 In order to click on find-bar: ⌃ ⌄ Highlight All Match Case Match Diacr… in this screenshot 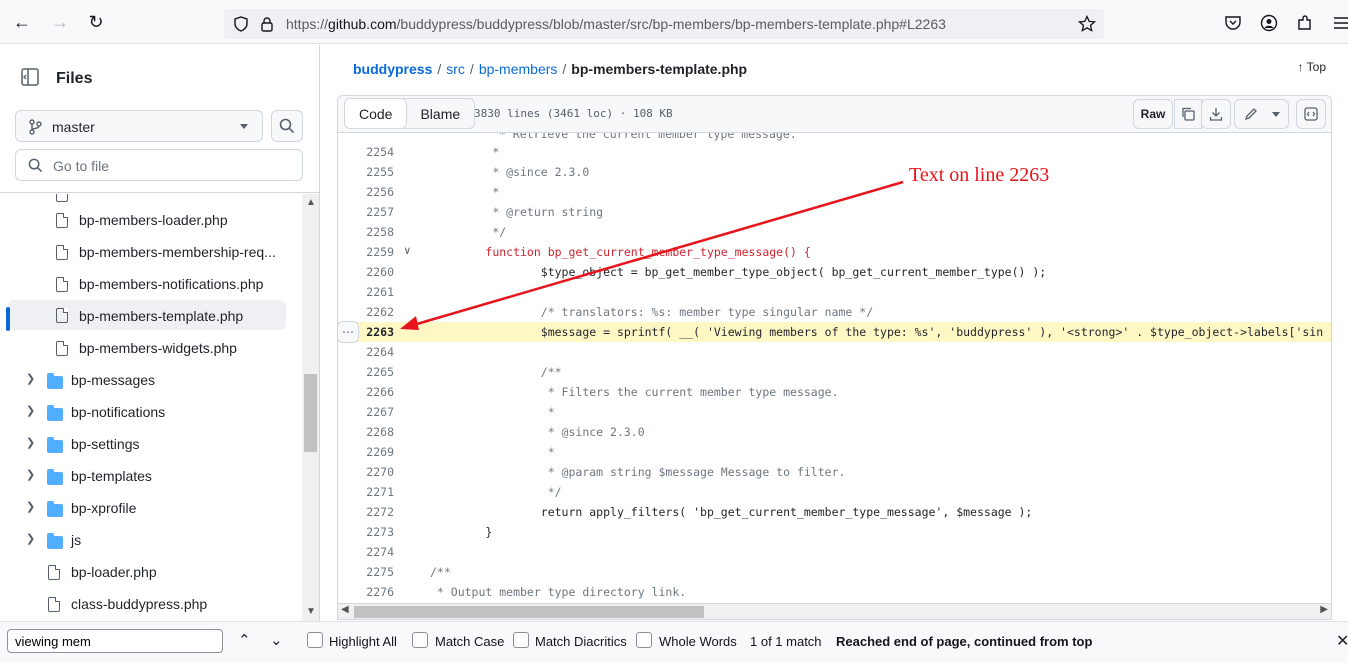, I will do `click(674, 642)`.